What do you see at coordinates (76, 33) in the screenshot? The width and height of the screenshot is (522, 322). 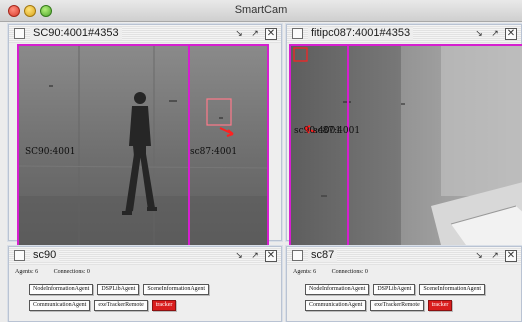 I see `frame-title: SC90:4001#4353` at bounding box center [76, 33].